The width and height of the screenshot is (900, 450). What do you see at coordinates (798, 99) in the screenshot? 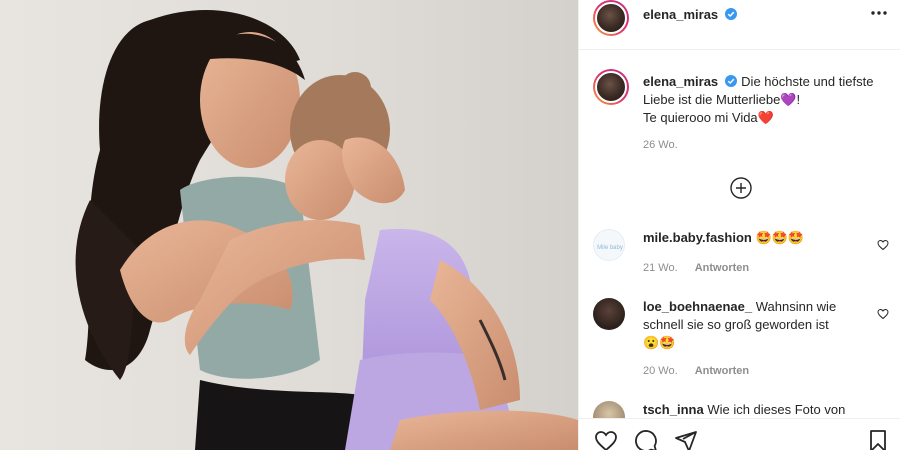
I see `caption-text-line1-end: !` at bounding box center [798, 99].